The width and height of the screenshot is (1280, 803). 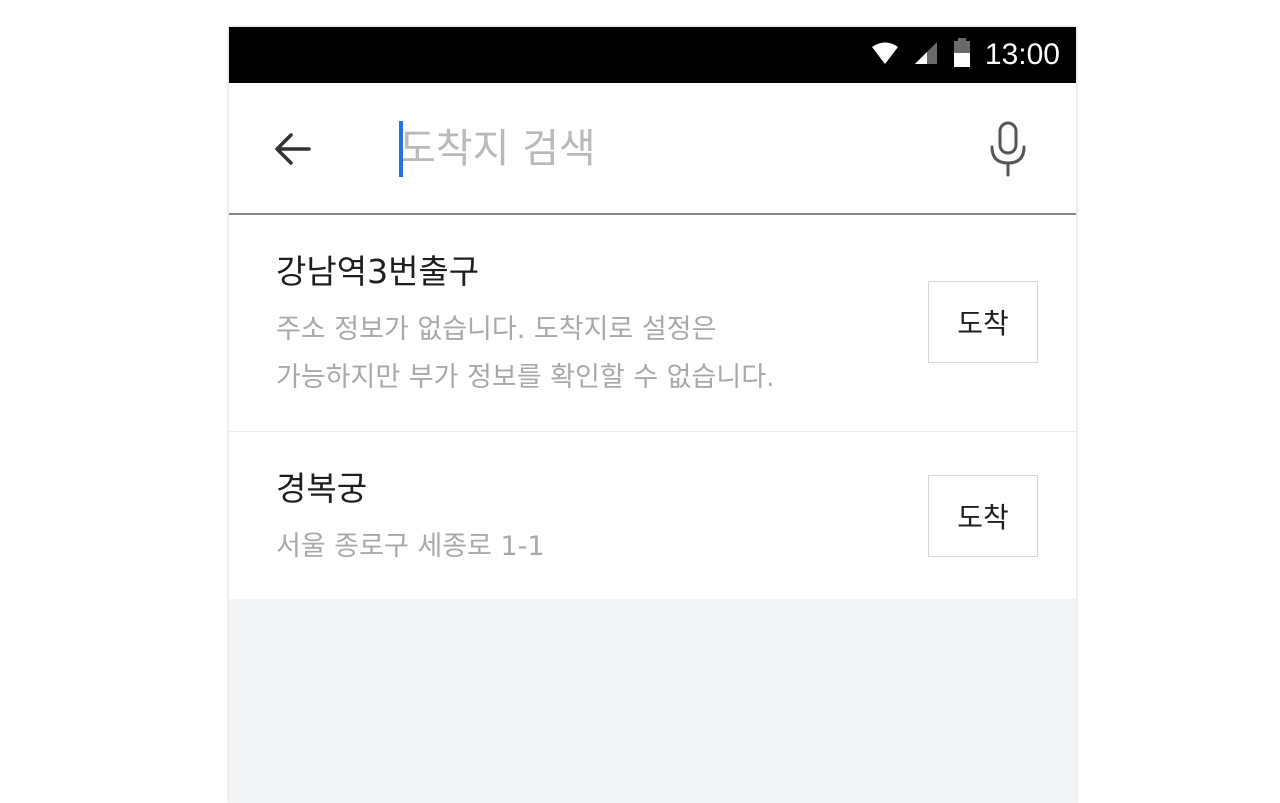 What do you see at coordinates (962, 55) in the screenshot?
I see `battery-icon` at bounding box center [962, 55].